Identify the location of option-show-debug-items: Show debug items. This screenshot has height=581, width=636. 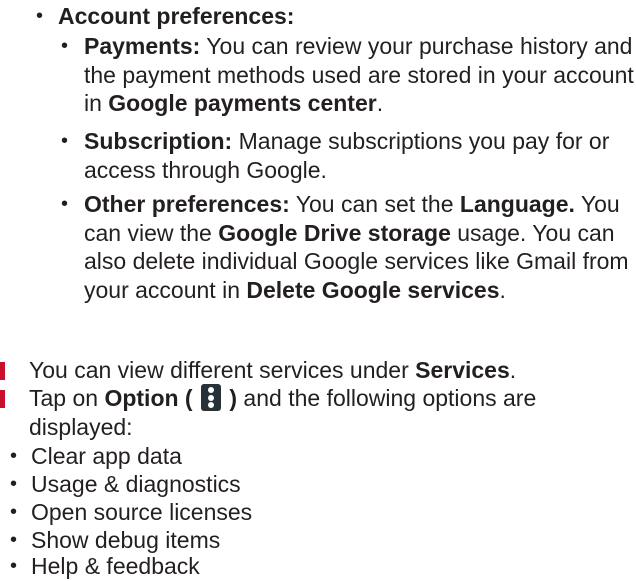
(126, 540).